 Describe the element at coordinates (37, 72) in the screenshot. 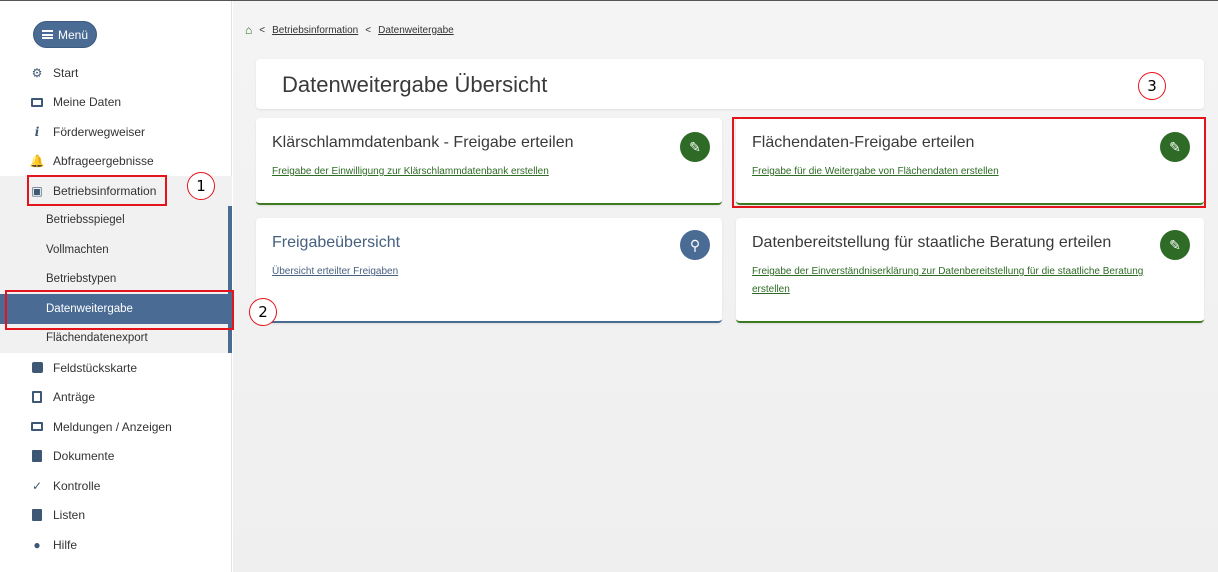

I see `gear-icon: ⚙` at that location.